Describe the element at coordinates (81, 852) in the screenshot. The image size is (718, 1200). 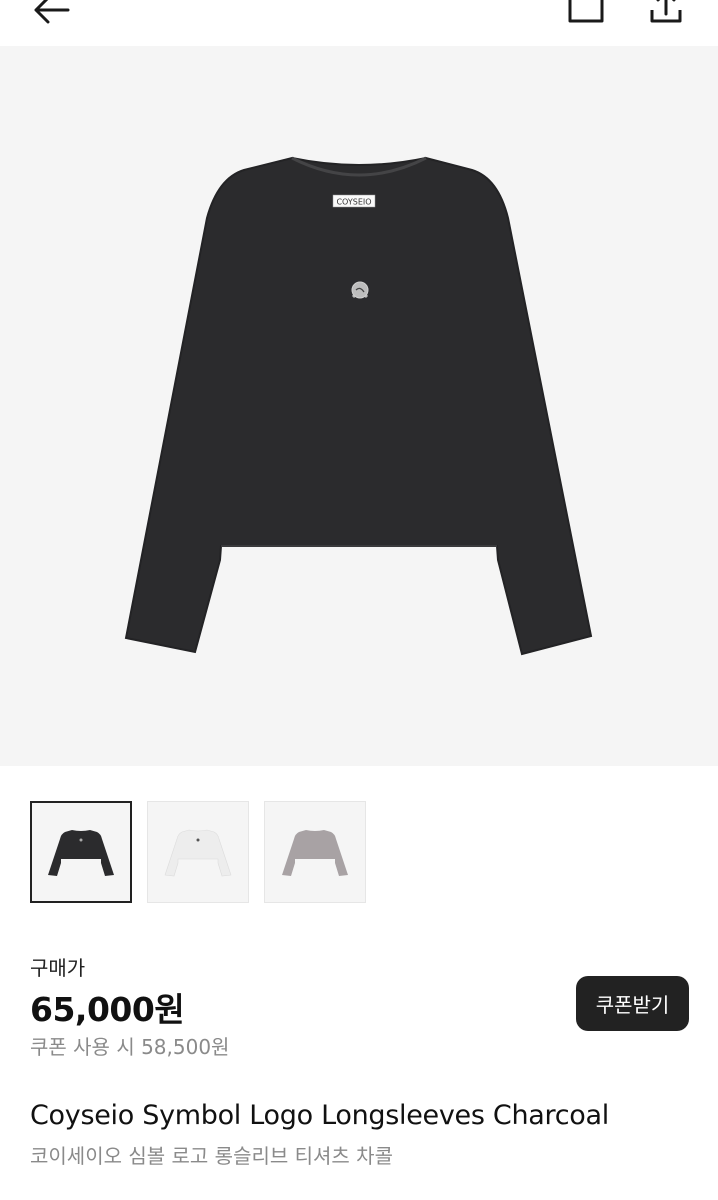
I see `thumbnail-charcoal` at that location.